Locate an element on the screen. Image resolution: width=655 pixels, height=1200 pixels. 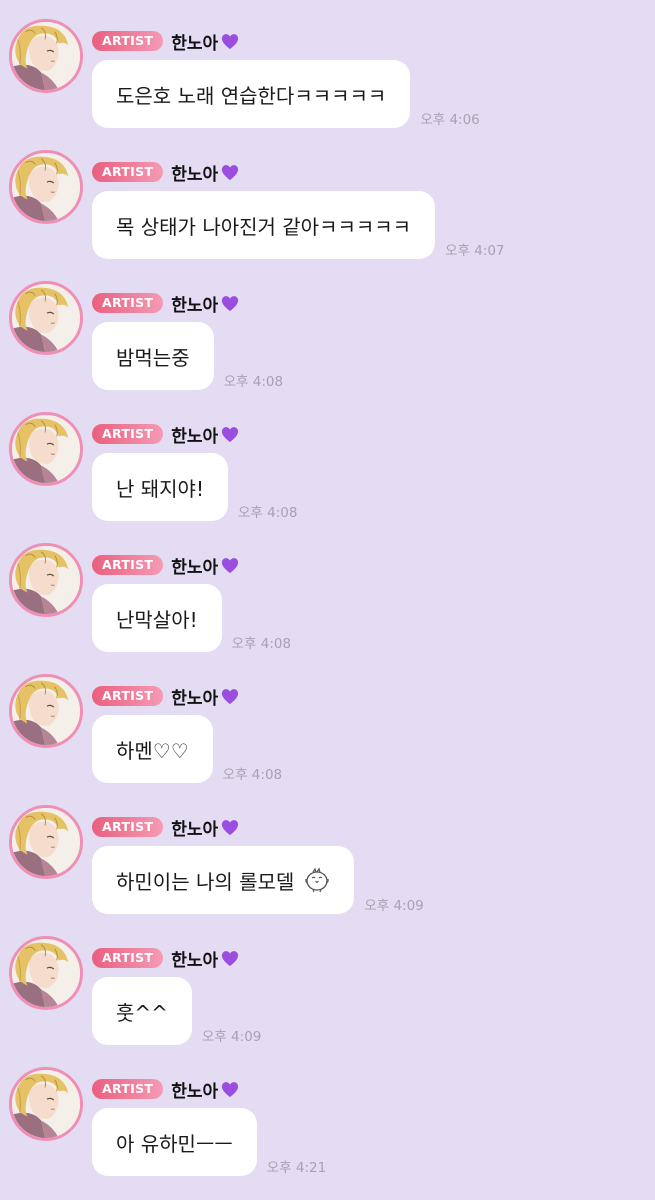
message-bubble: 훗^^ is located at coordinates (142, 1011).